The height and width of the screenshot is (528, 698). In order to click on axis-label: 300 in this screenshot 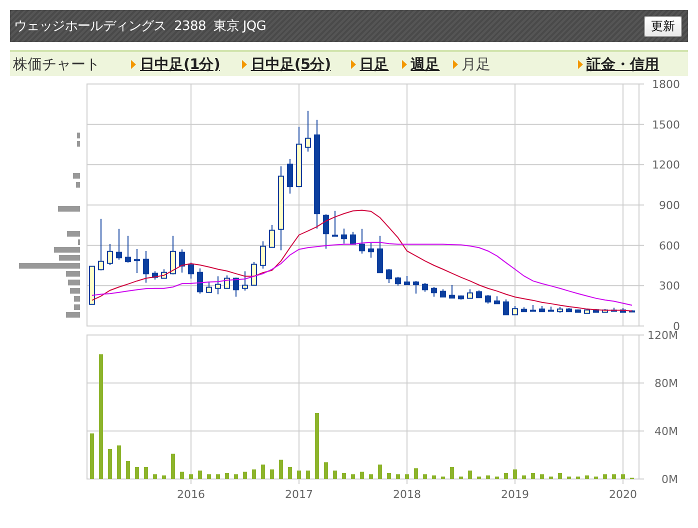, I will do `click(669, 286)`.